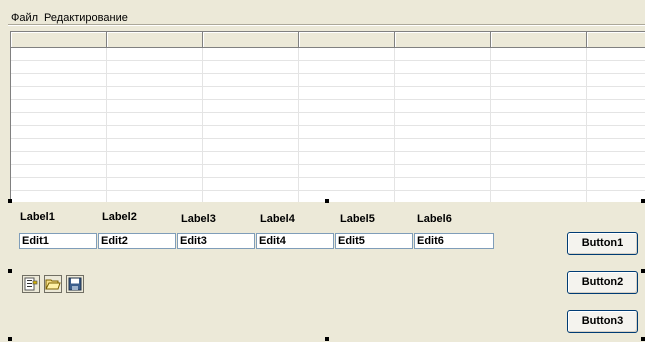 The width and height of the screenshot is (645, 342). Describe the element at coordinates (216, 241) in the screenshot. I see `edit-3: Edit3` at that location.